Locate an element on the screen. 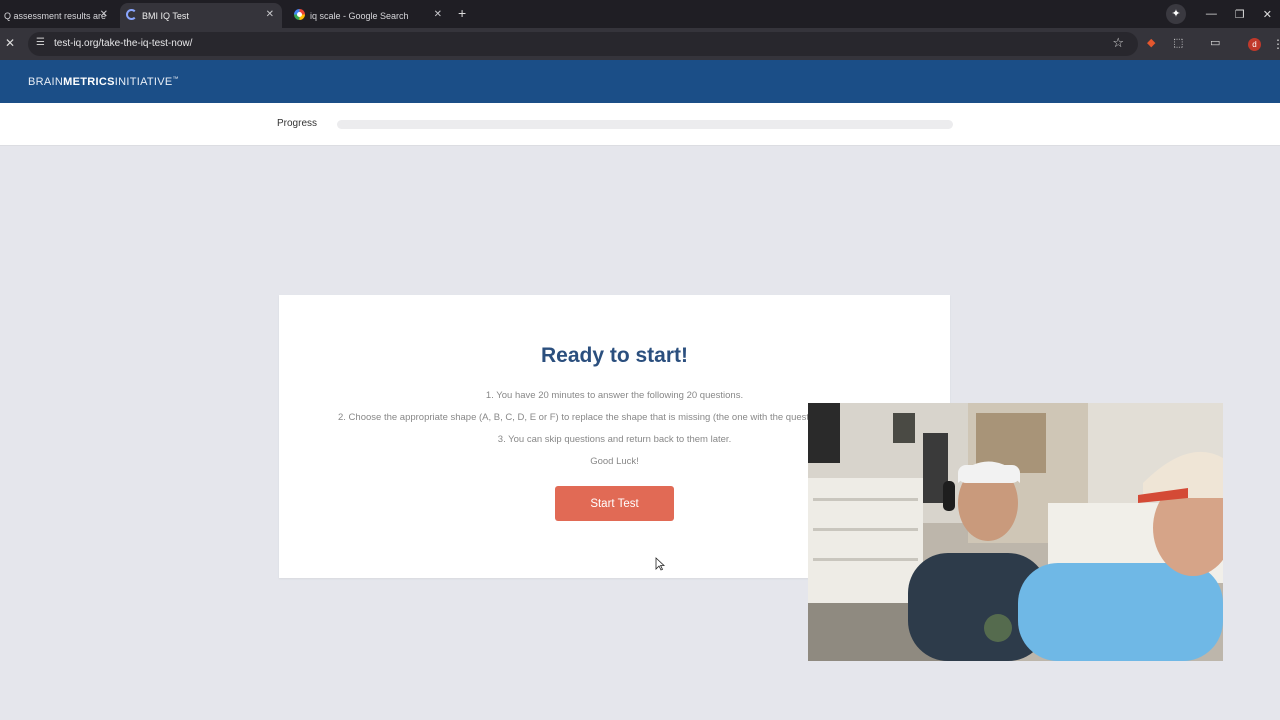  side-panel-icon: ▭ is located at coordinates (1215, 42).